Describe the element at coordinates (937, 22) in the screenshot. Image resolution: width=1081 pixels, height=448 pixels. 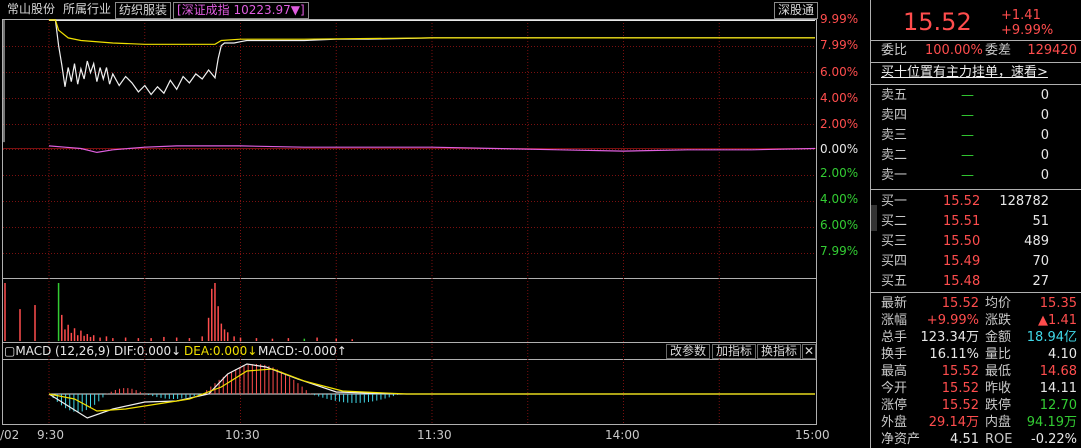
I see `last-price: 15.52` at that location.